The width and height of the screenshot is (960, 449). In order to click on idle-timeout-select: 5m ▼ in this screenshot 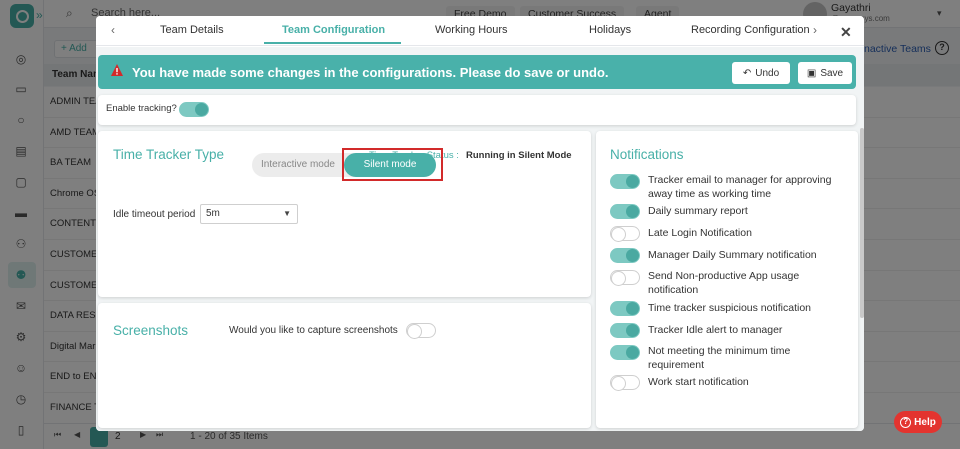, I will do `click(249, 214)`.